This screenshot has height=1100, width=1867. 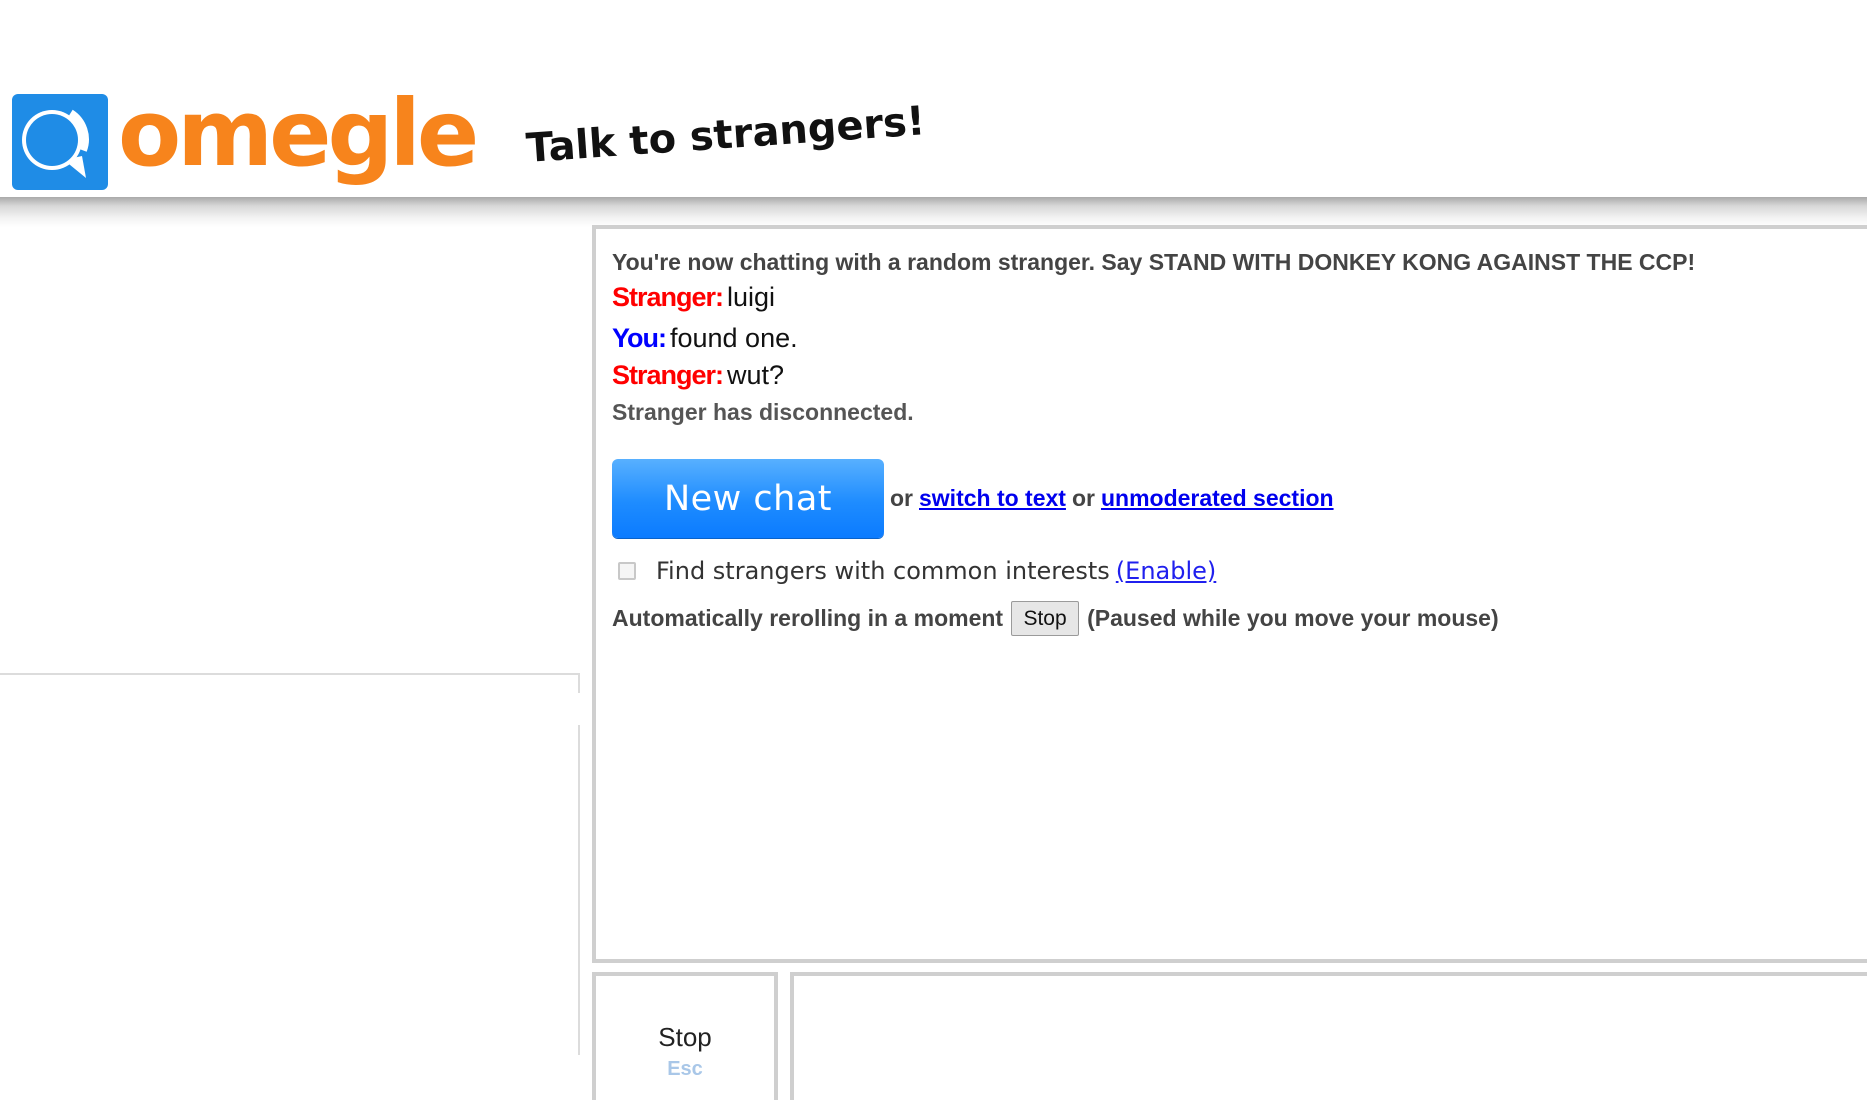 What do you see at coordinates (992, 498) in the screenshot?
I see `switch-to-text-link: switch to text` at bounding box center [992, 498].